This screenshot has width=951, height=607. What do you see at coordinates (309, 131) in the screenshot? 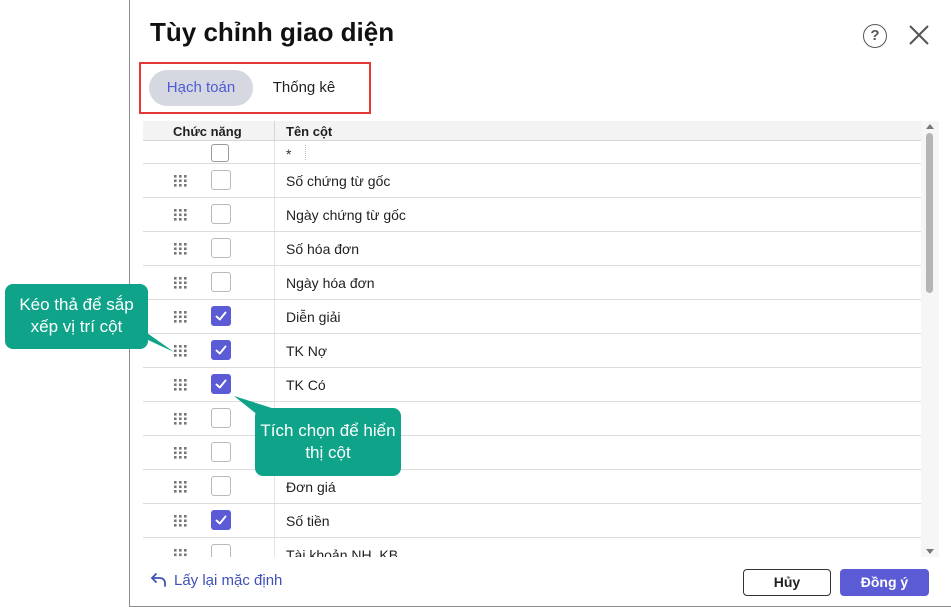
I see `header-column-name: Tên cột` at bounding box center [309, 131].